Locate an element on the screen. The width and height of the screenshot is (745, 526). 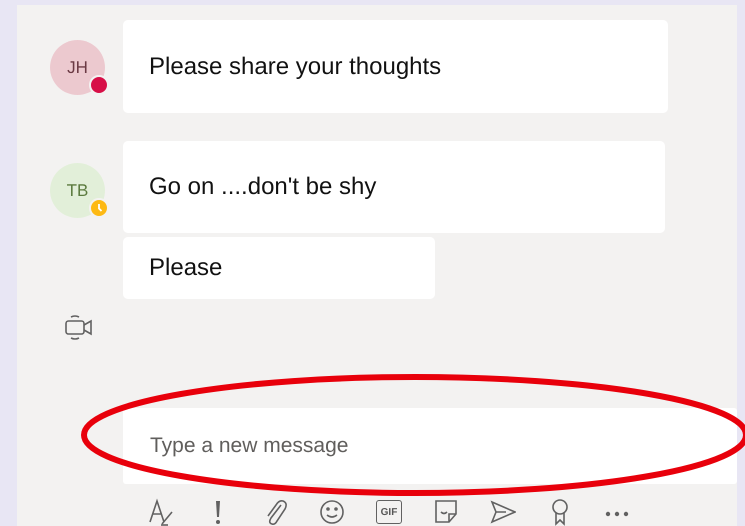
smiley-icon is located at coordinates (332, 512).